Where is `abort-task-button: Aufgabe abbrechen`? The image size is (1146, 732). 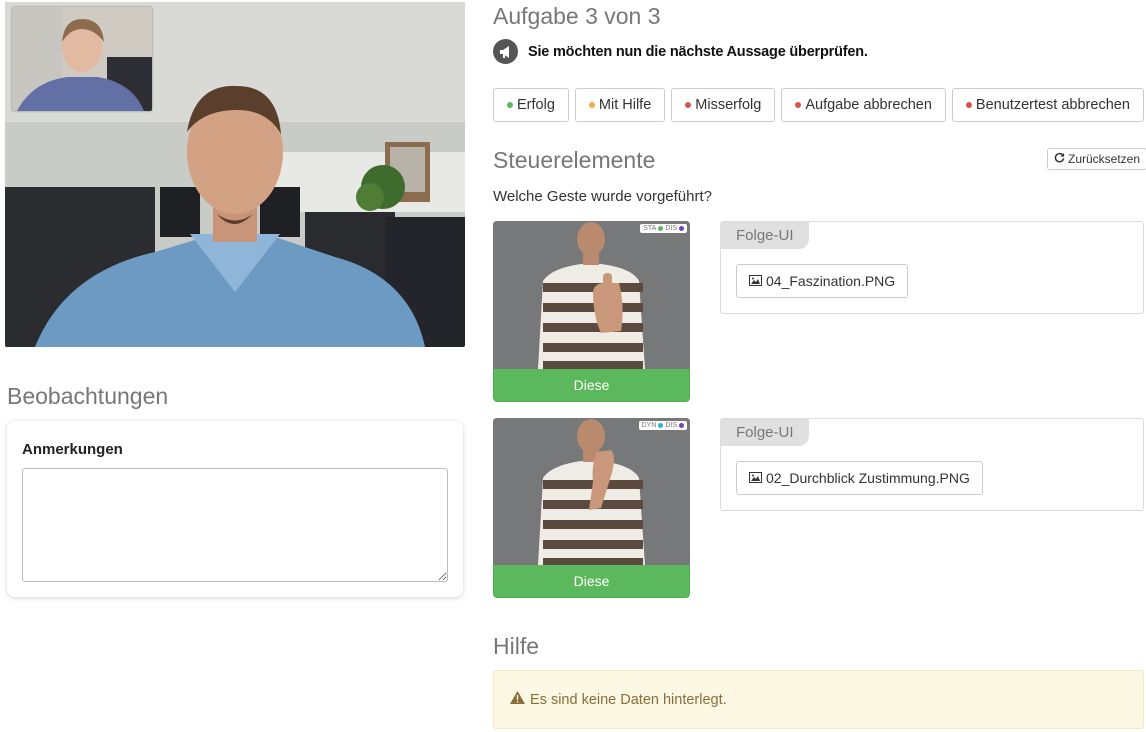 abort-task-button: Aufgabe abbrechen is located at coordinates (863, 105).